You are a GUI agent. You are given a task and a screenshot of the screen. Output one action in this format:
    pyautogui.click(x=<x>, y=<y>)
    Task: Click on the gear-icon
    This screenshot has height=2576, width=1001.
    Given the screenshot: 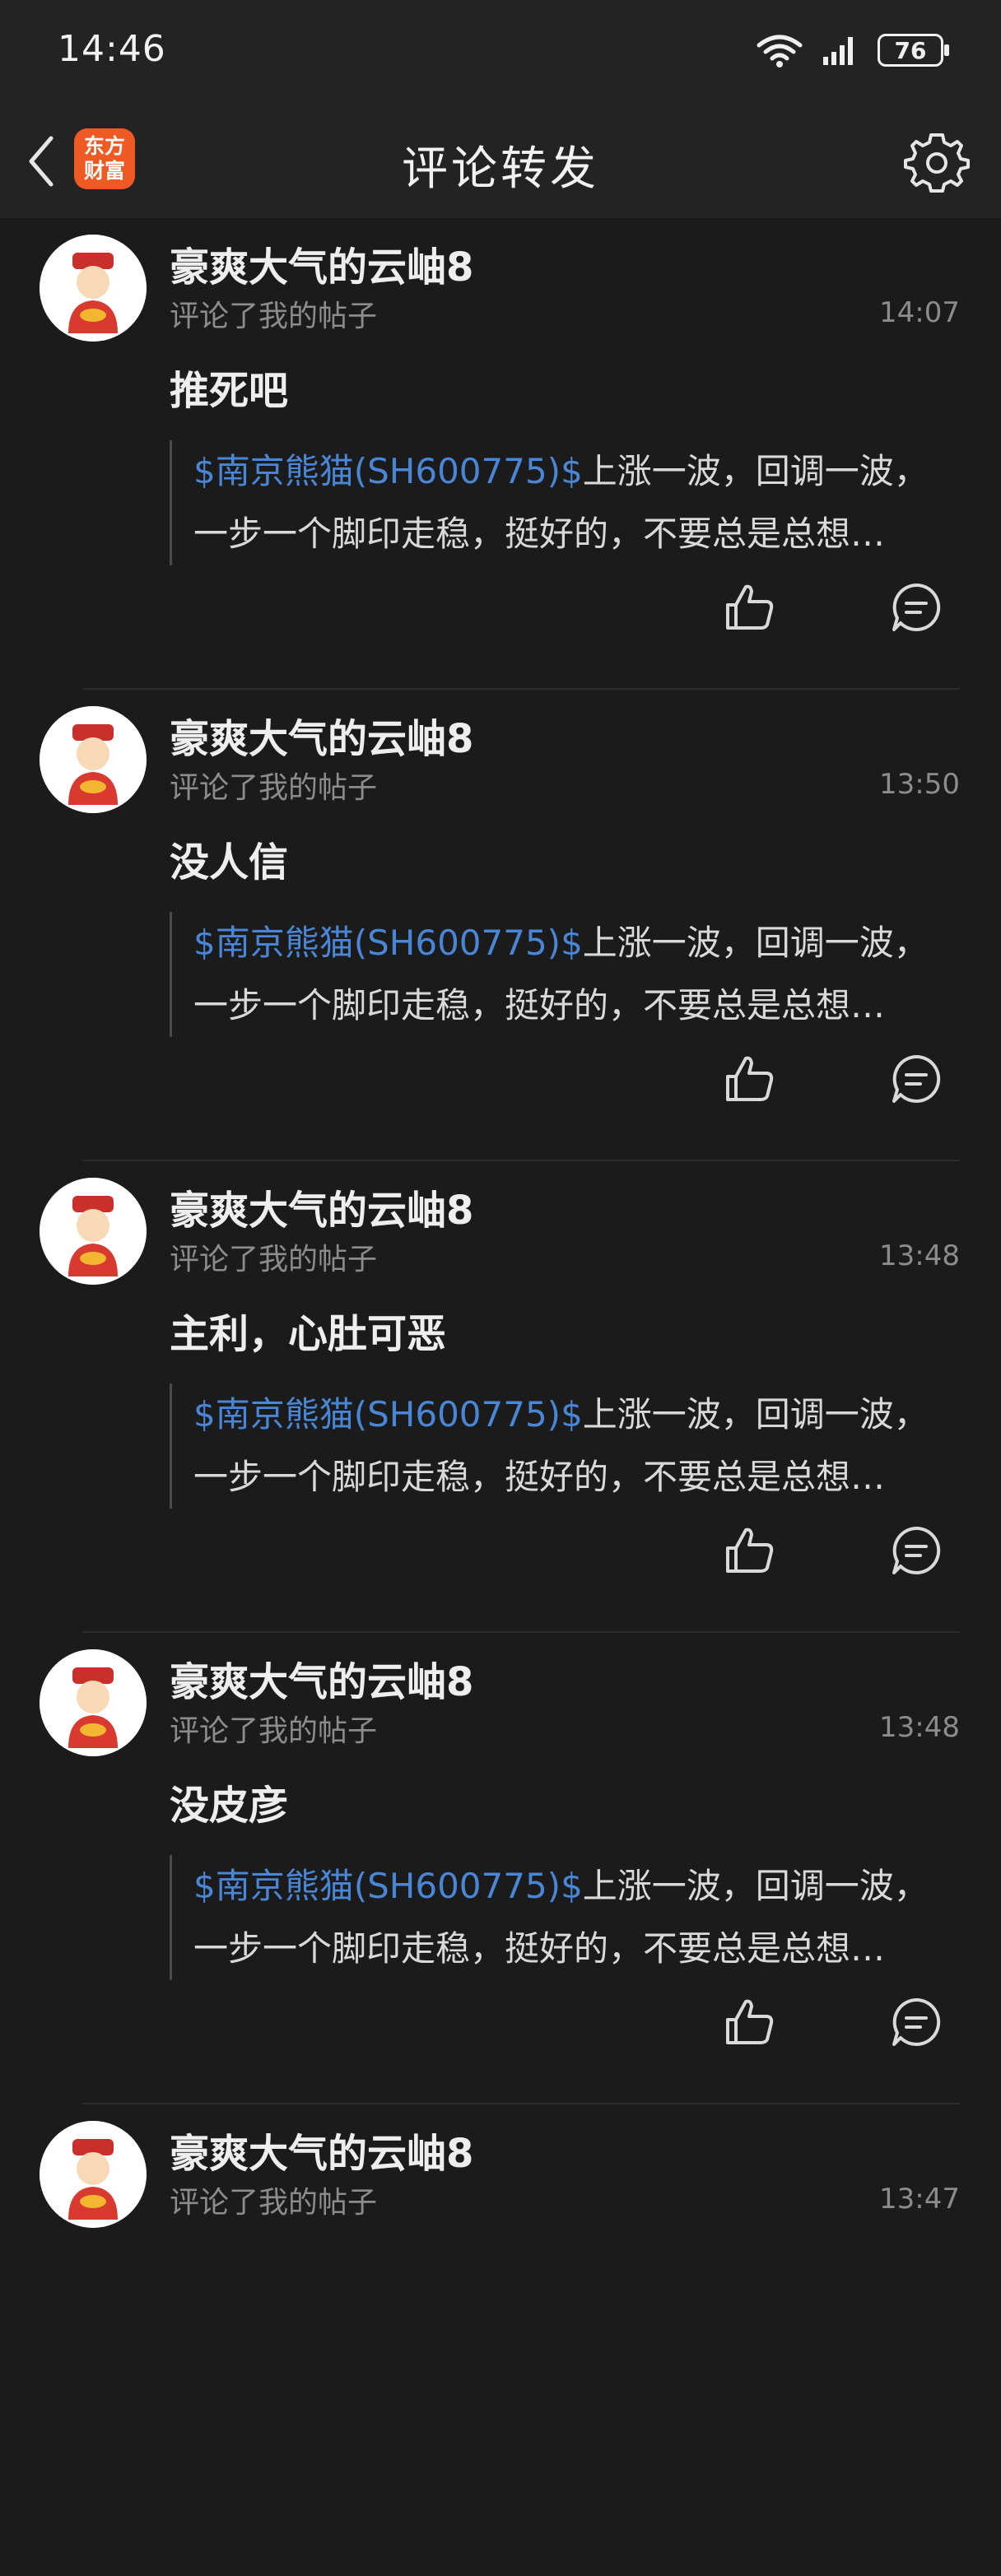 What is the action you would take?
    pyautogui.click(x=937, y=163)
    